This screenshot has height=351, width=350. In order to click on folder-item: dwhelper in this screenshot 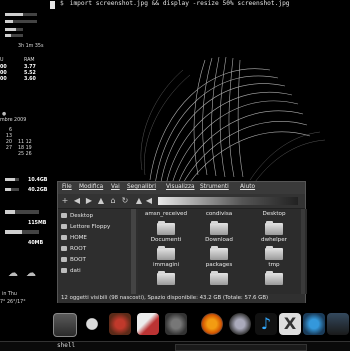, I will do `click(274, 232)`.